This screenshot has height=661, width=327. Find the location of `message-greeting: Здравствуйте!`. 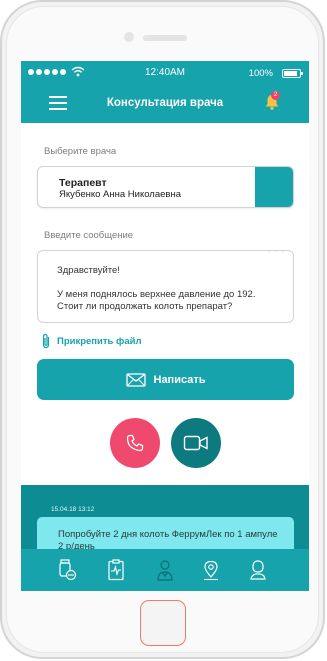

message-greeting: Здравствуйте! is located at coordinates (88, 270).